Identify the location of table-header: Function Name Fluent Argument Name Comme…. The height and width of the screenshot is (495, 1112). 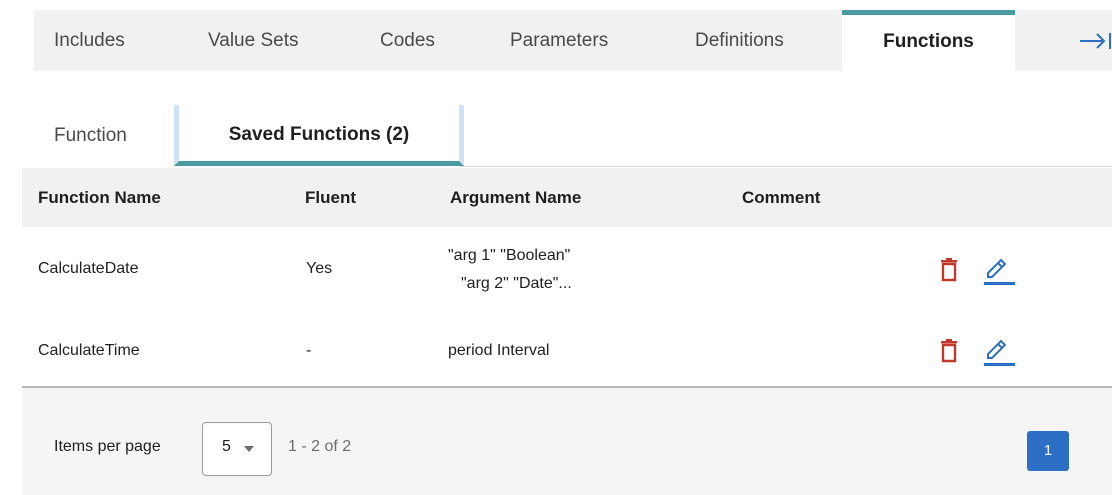
(567, 197).